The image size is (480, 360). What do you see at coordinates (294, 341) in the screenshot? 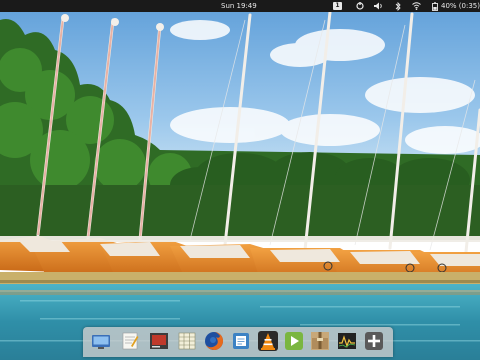
I see `media-player-icon` at bounding box center [294, 341].